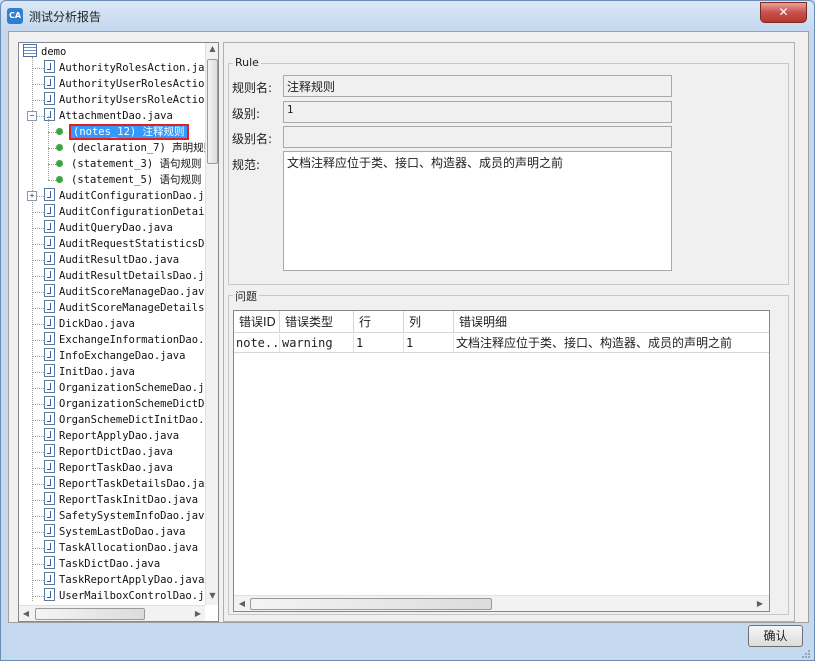 The height and width of the screenshot is (661, 815). What do you see at coordinates (132, 580) in the screenshot?
I see `tree-node-label: TaskReportApplyDao.java` at bounding box center [132, 580].